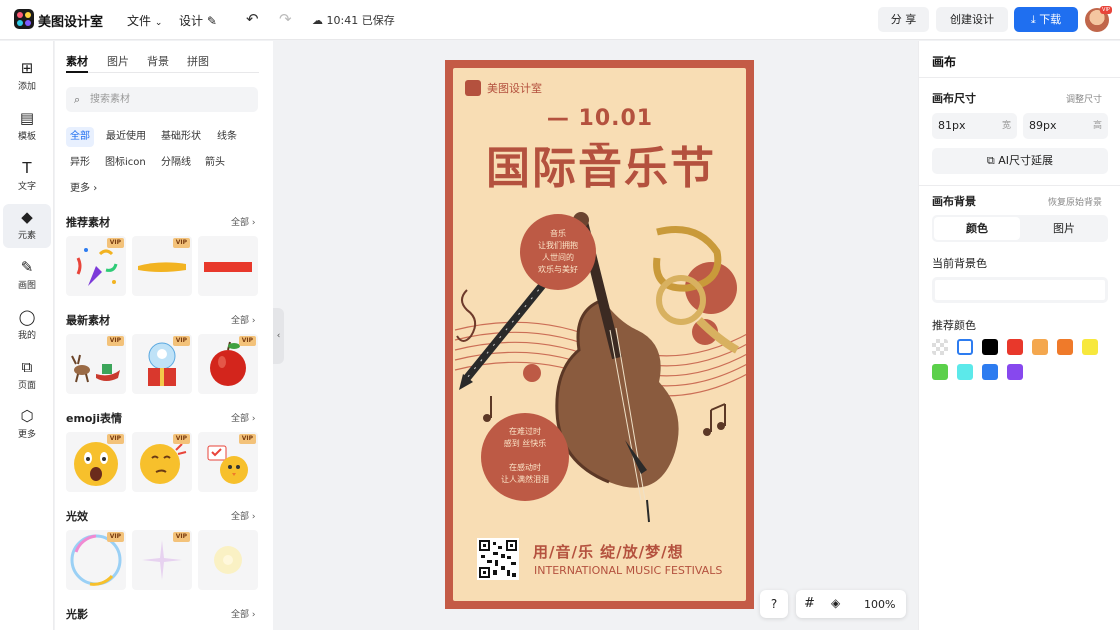 This screenshot has width=1120, height=630. Describe the element at coordinates (1090, 347) in the screenshot. I see `swatch-yellow` at that location.